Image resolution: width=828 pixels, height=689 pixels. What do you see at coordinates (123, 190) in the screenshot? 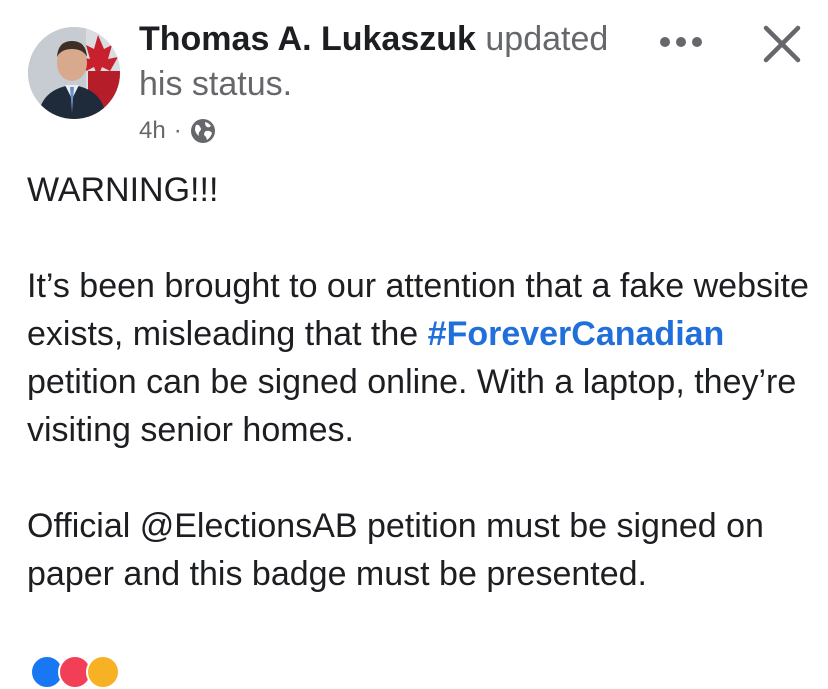
I see `post-warning: WARNING!!!` at bounding box center [123, 190].